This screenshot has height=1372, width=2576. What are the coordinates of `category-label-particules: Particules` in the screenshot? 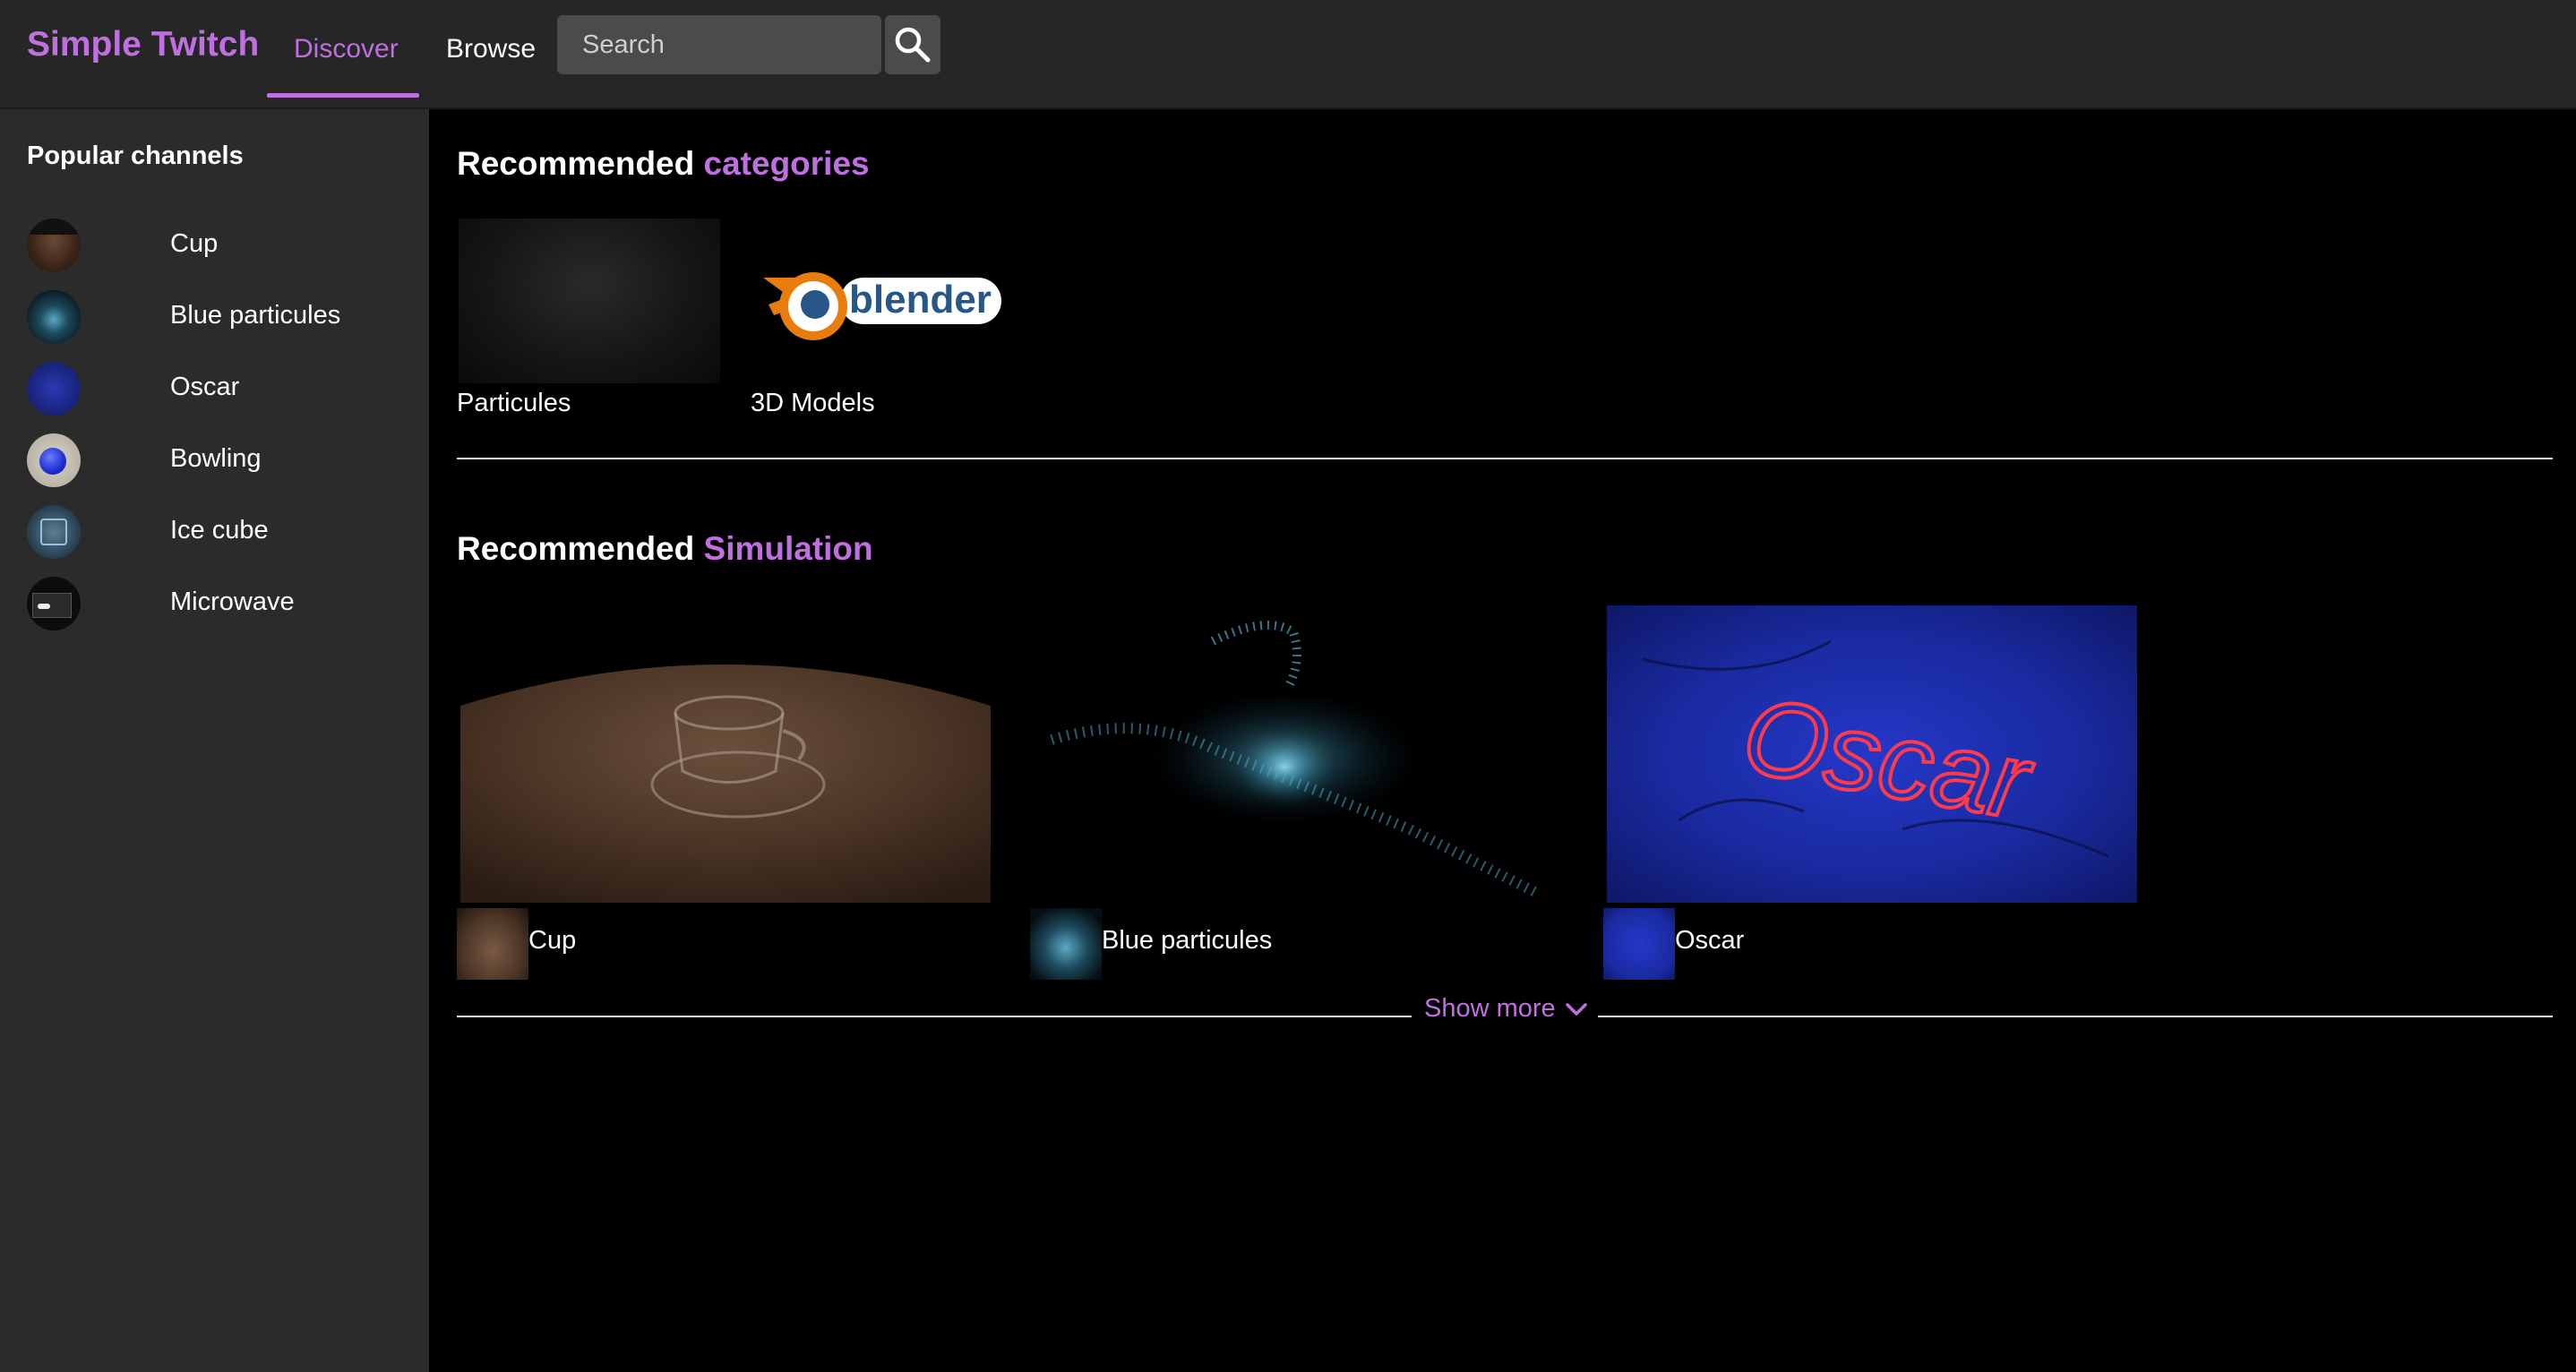 It's located at (514, 403).